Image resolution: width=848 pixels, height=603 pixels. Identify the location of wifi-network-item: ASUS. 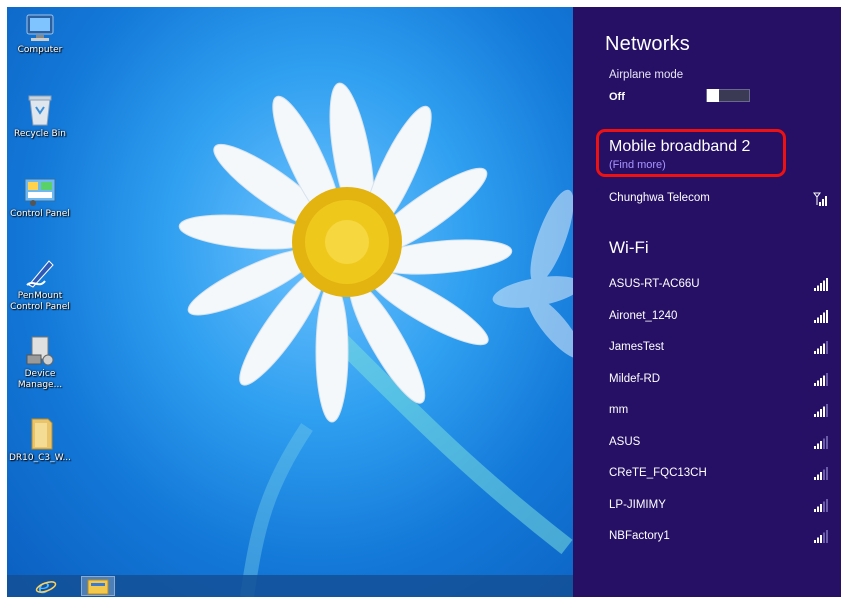
(719, 443).